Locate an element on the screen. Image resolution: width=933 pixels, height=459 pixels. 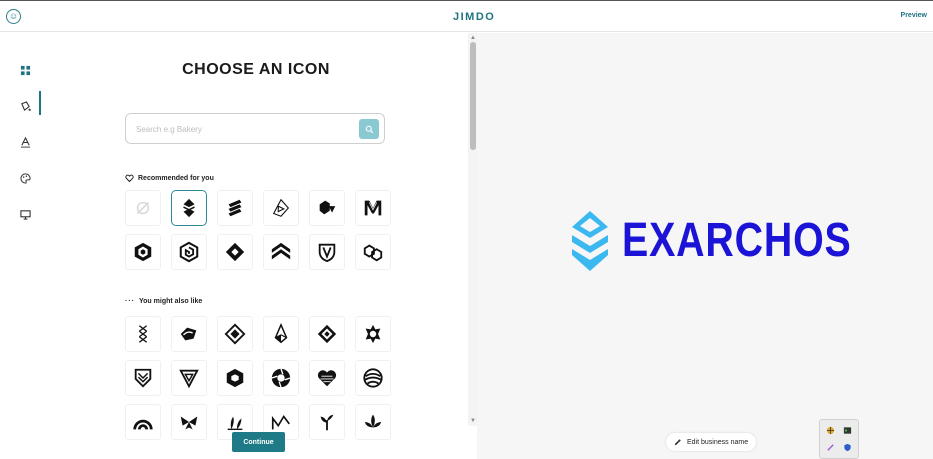
hexagon-icon is located at coordinates (235, 378).